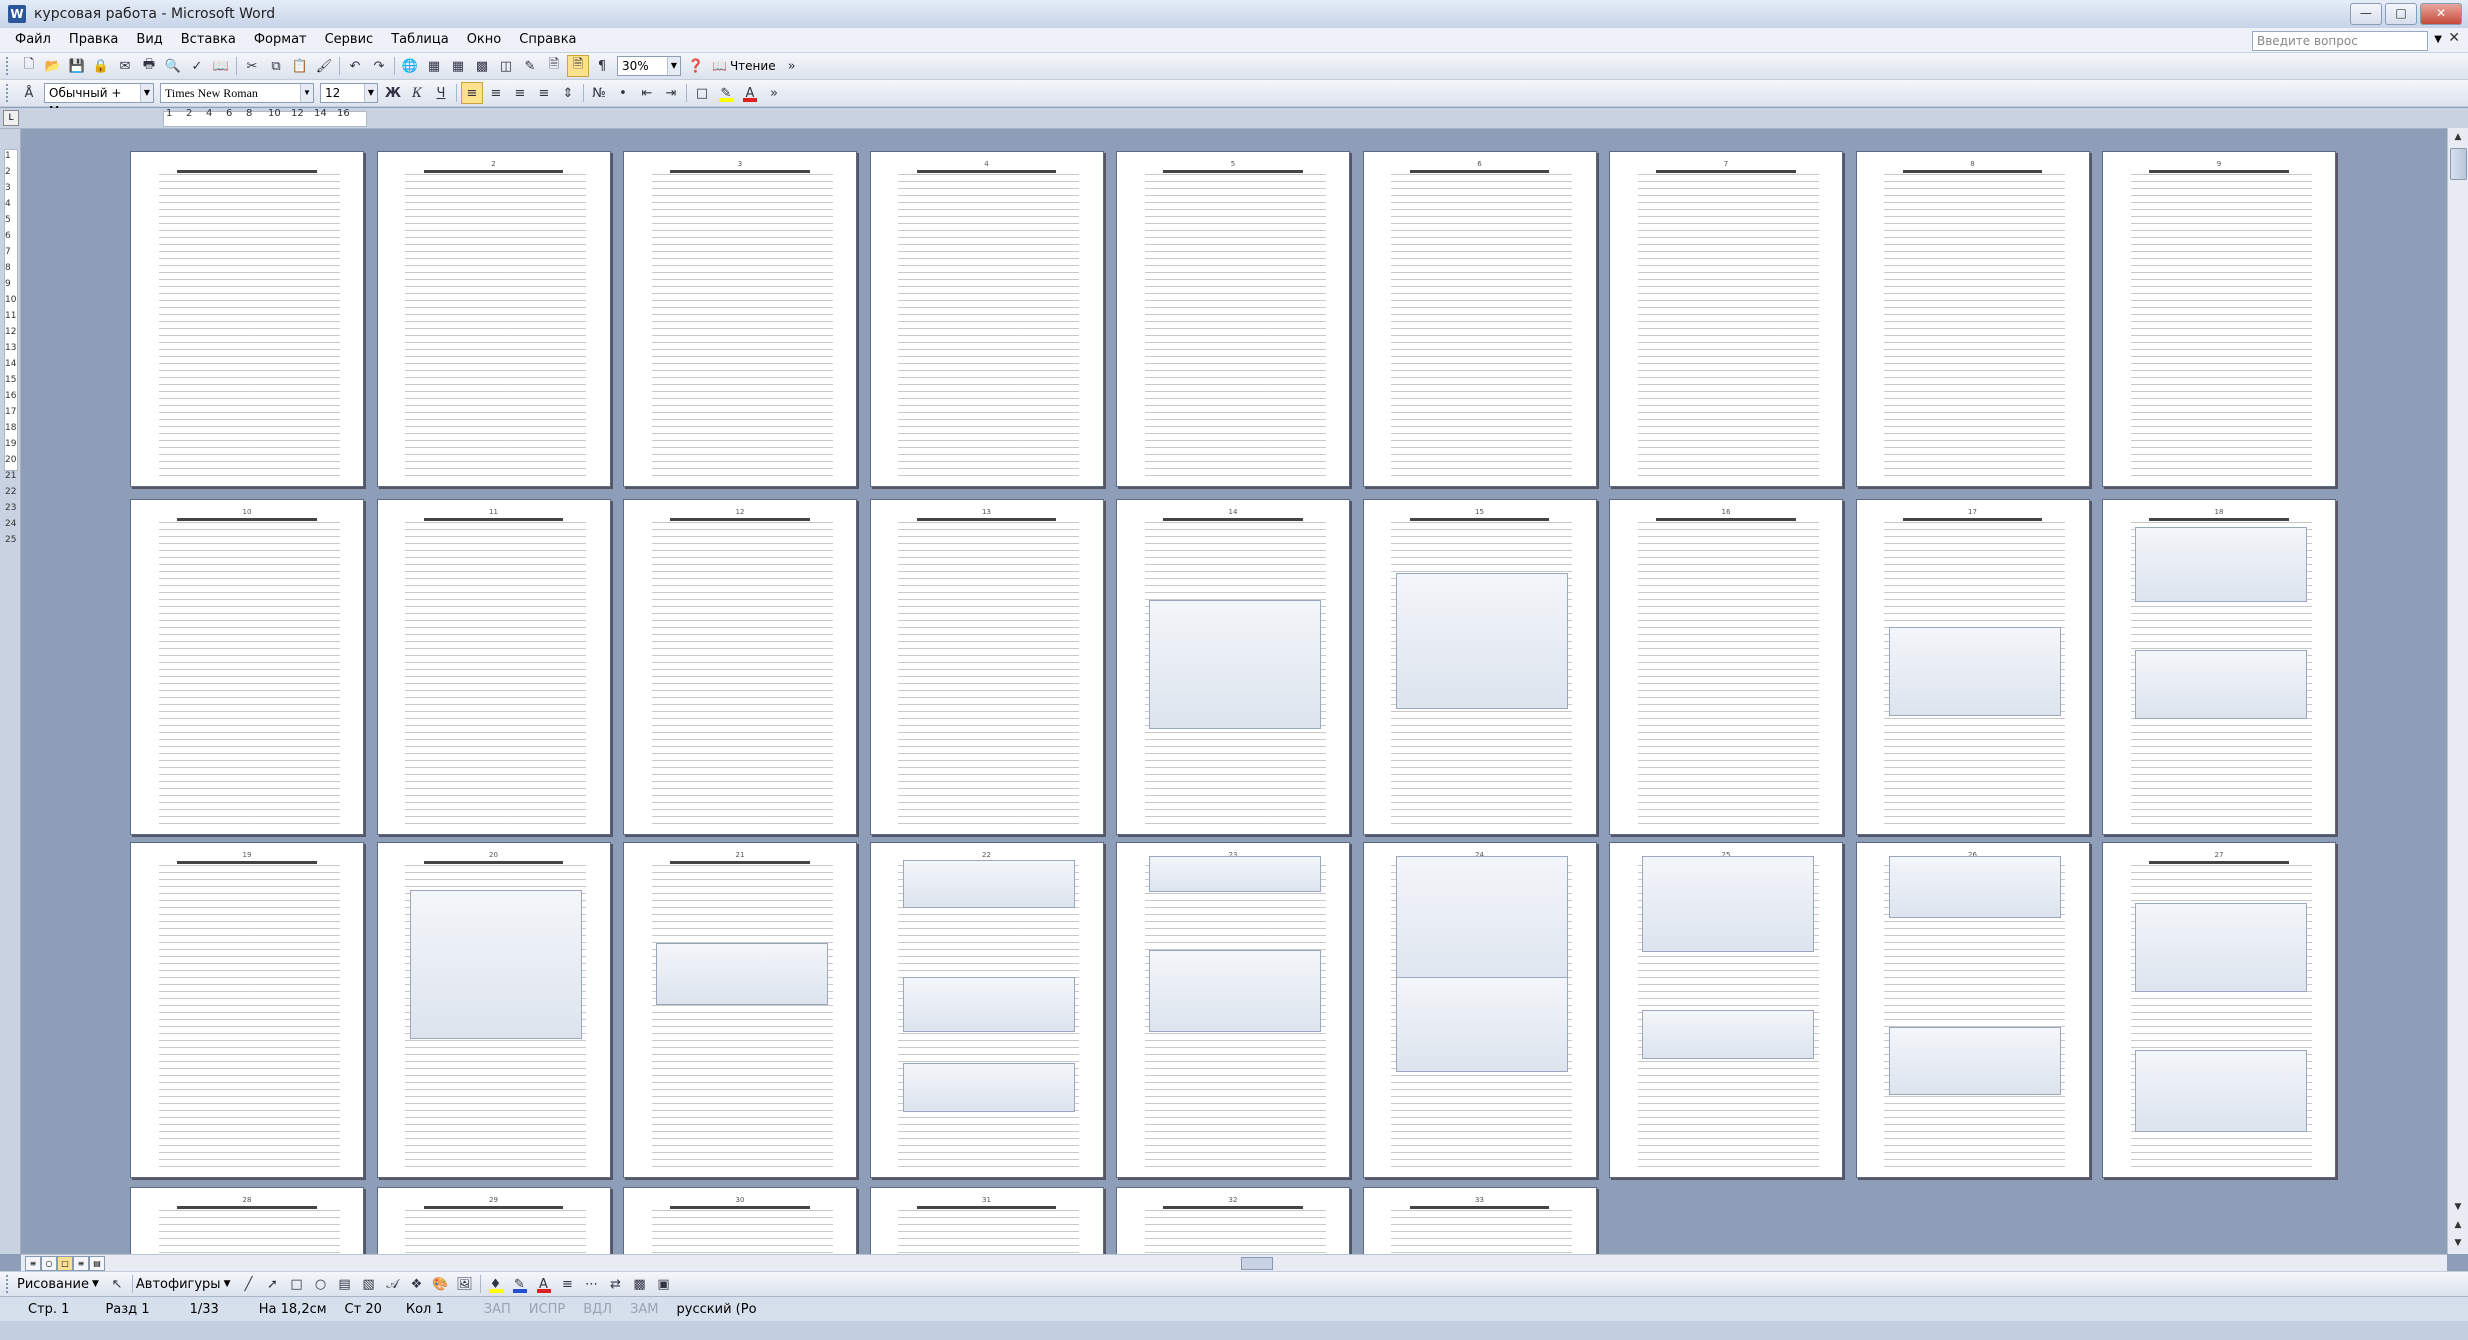  I want to click on page-thumbnail: 17, so click(1972, 667).